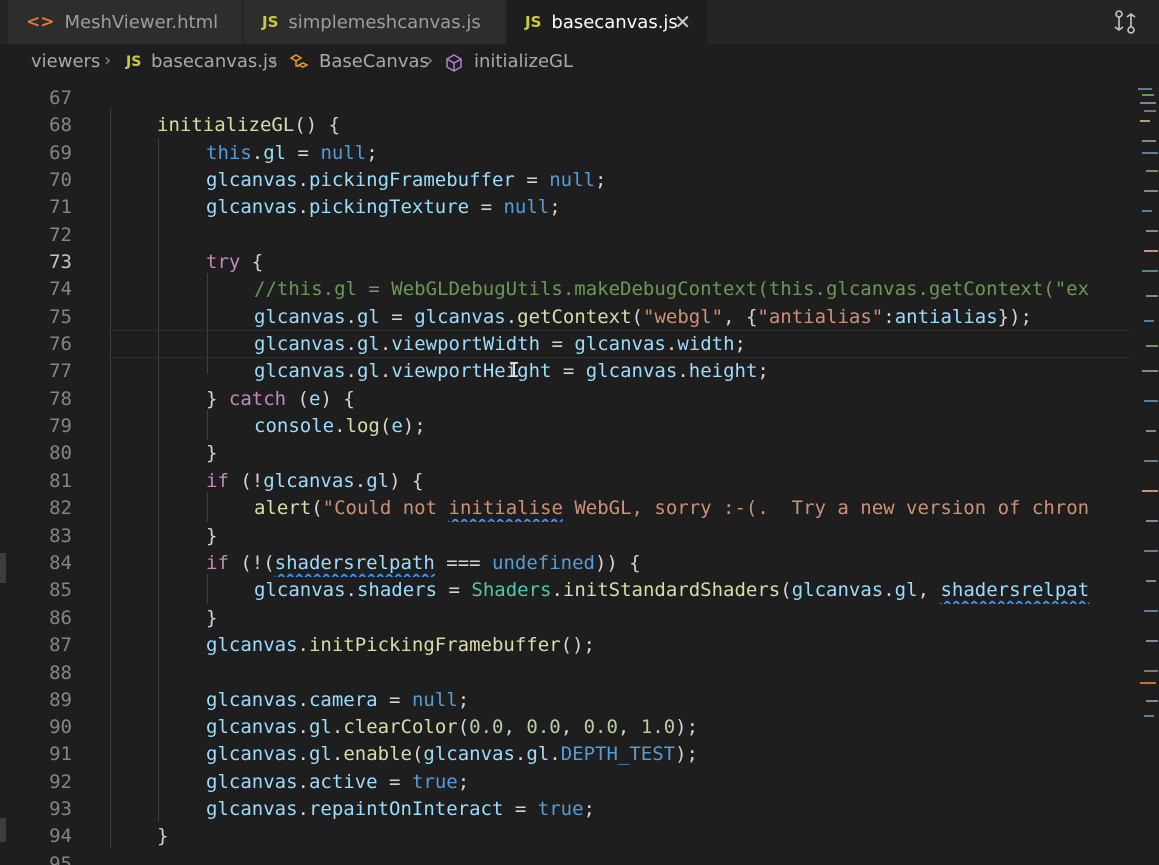 Image resolution: width=1159 pixels, height=865 pixels. I want to click on code-line: 72, so click(566, 235).